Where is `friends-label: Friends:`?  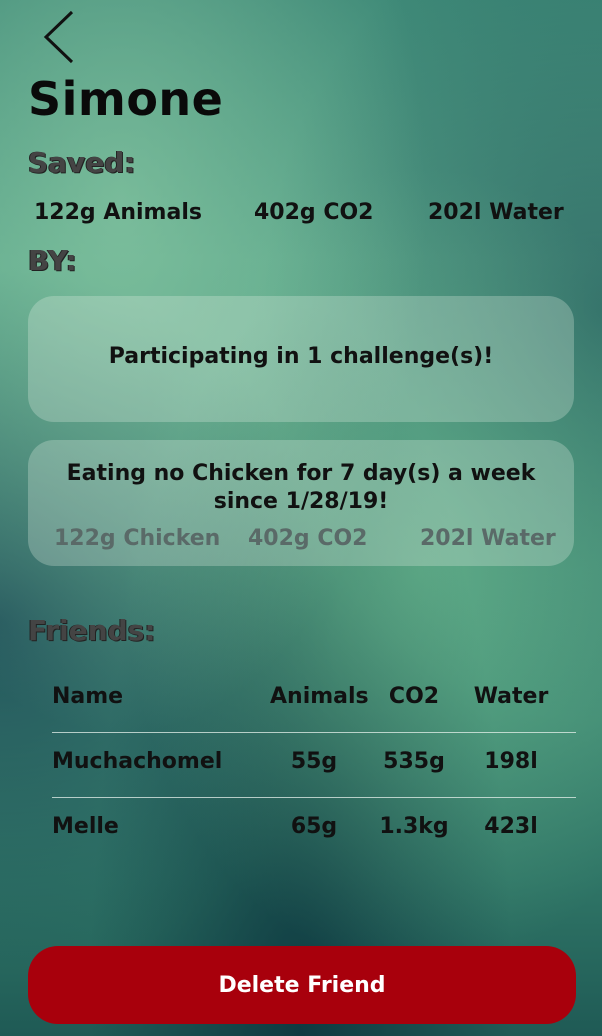
friends-label: Friends: is located at coordinates (92, 630).